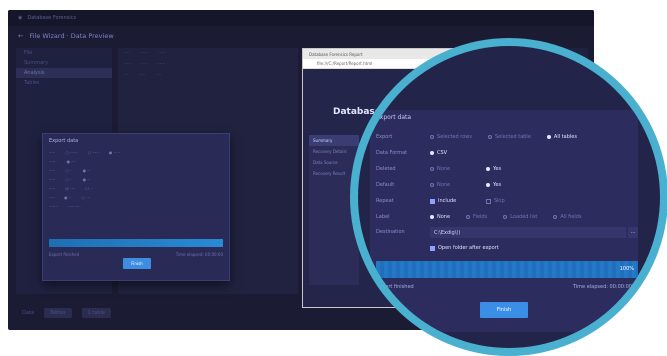 Image resolution: width=667 pixels, height=356 pixels. I want to click on nav-title: ← File Wizard · Data Preview, so click(163, 36).